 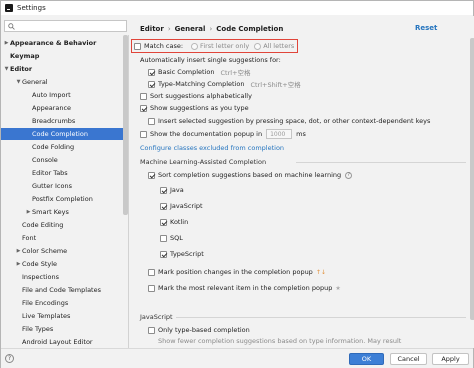 What do you see at coordinates (62, 238) in the screenshot?
I see `sidebar-item-font: Font` at bounding box center [62, 238].